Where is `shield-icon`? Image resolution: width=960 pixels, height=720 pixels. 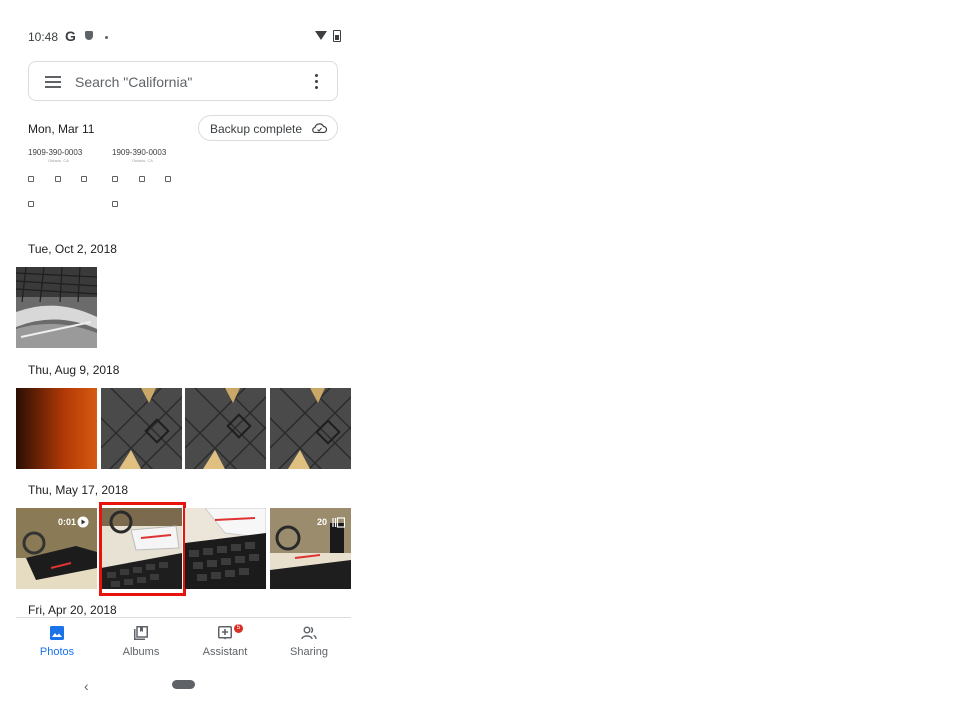 shield-icon is located at coordinates (89, 35).